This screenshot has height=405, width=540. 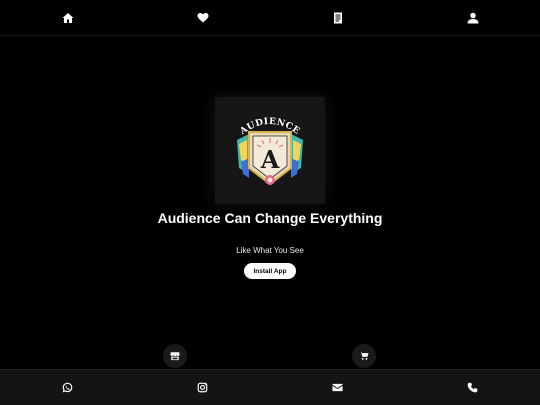 I want to click on cart-icon, so click(x=364, y=355).